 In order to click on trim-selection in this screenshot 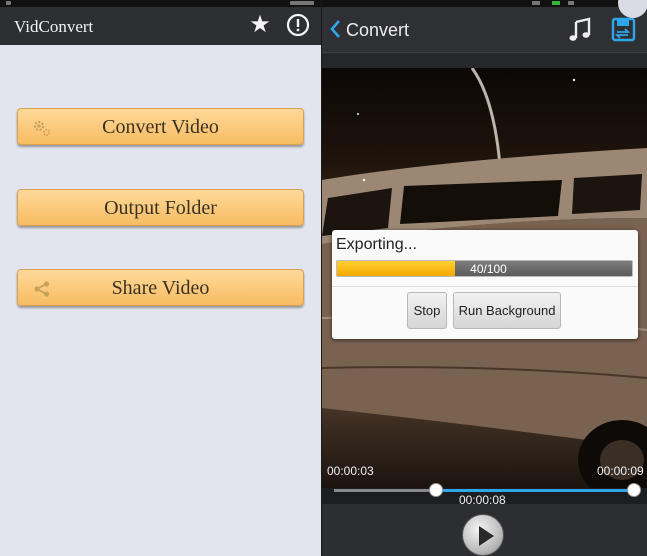, I will do `click(535, 490)`.